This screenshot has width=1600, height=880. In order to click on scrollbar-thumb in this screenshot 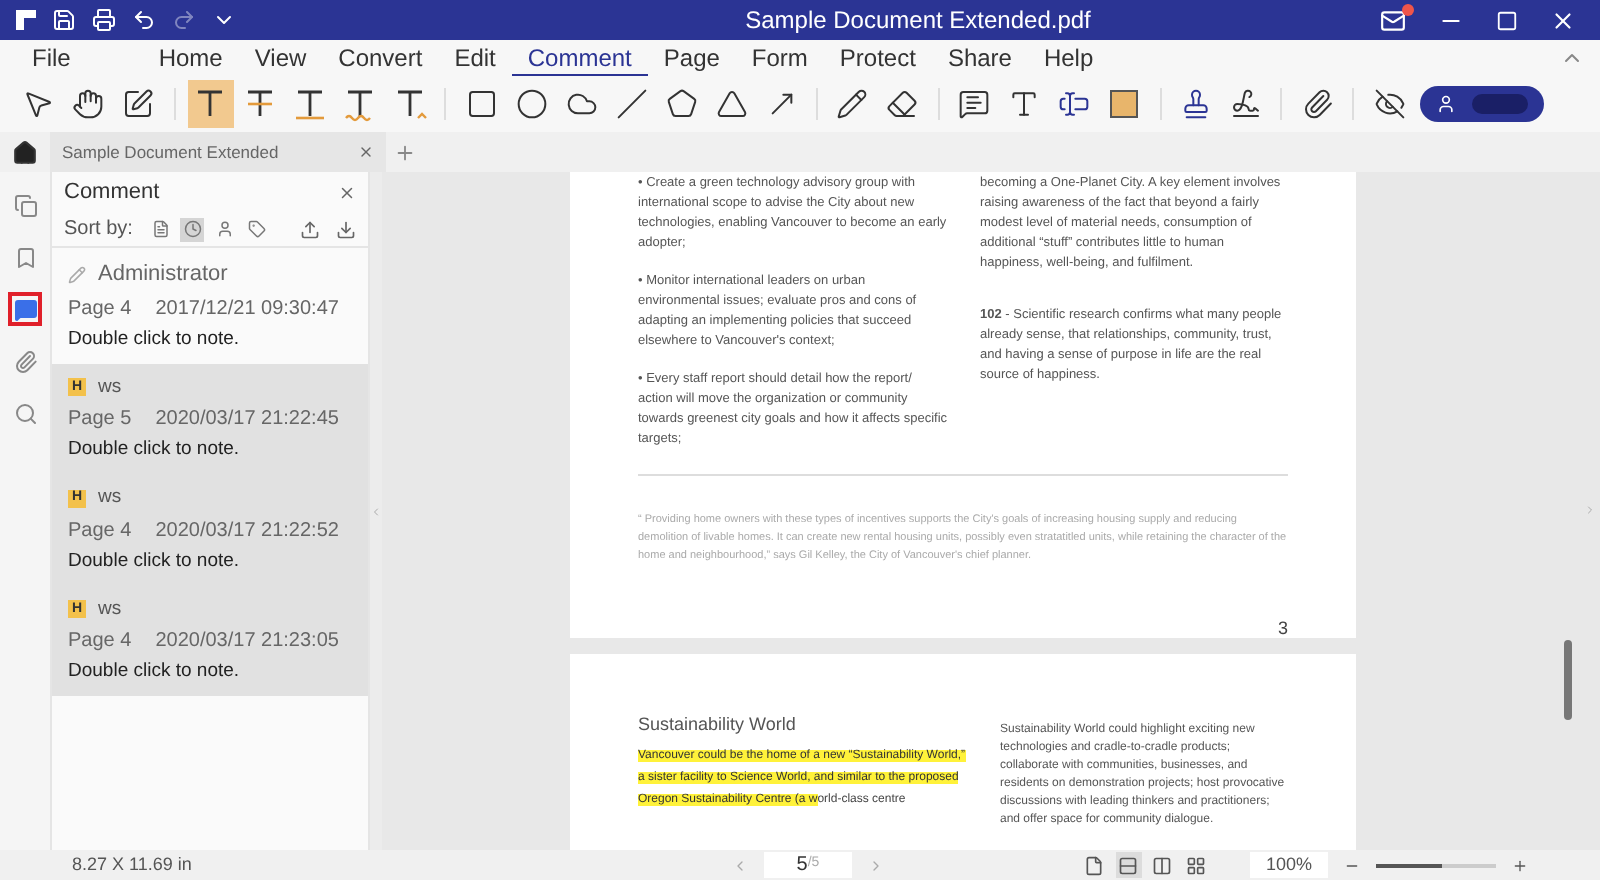, I will do `click(1568, 680)`.